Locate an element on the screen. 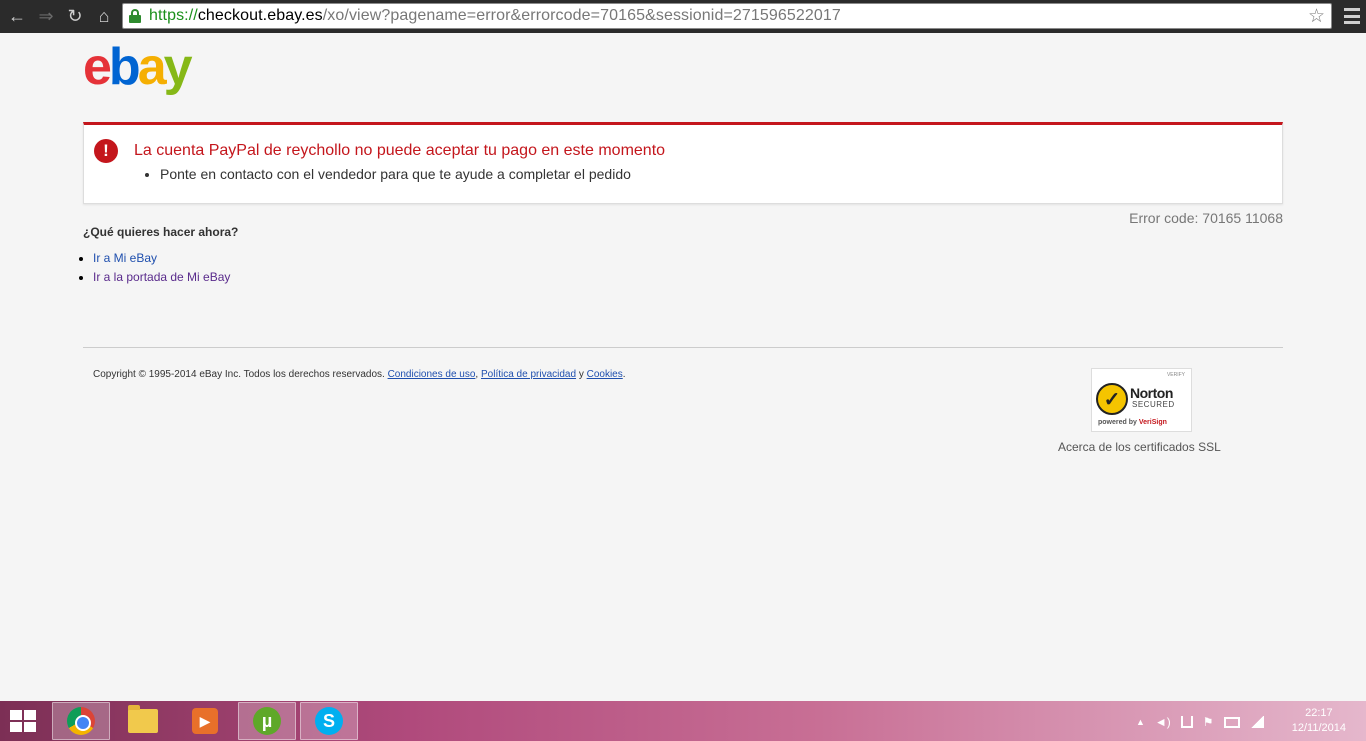 Image resolution: width=1366 pixels, height=741 pixels. reload-icon: ↻ is located at coordinates (75, 16).